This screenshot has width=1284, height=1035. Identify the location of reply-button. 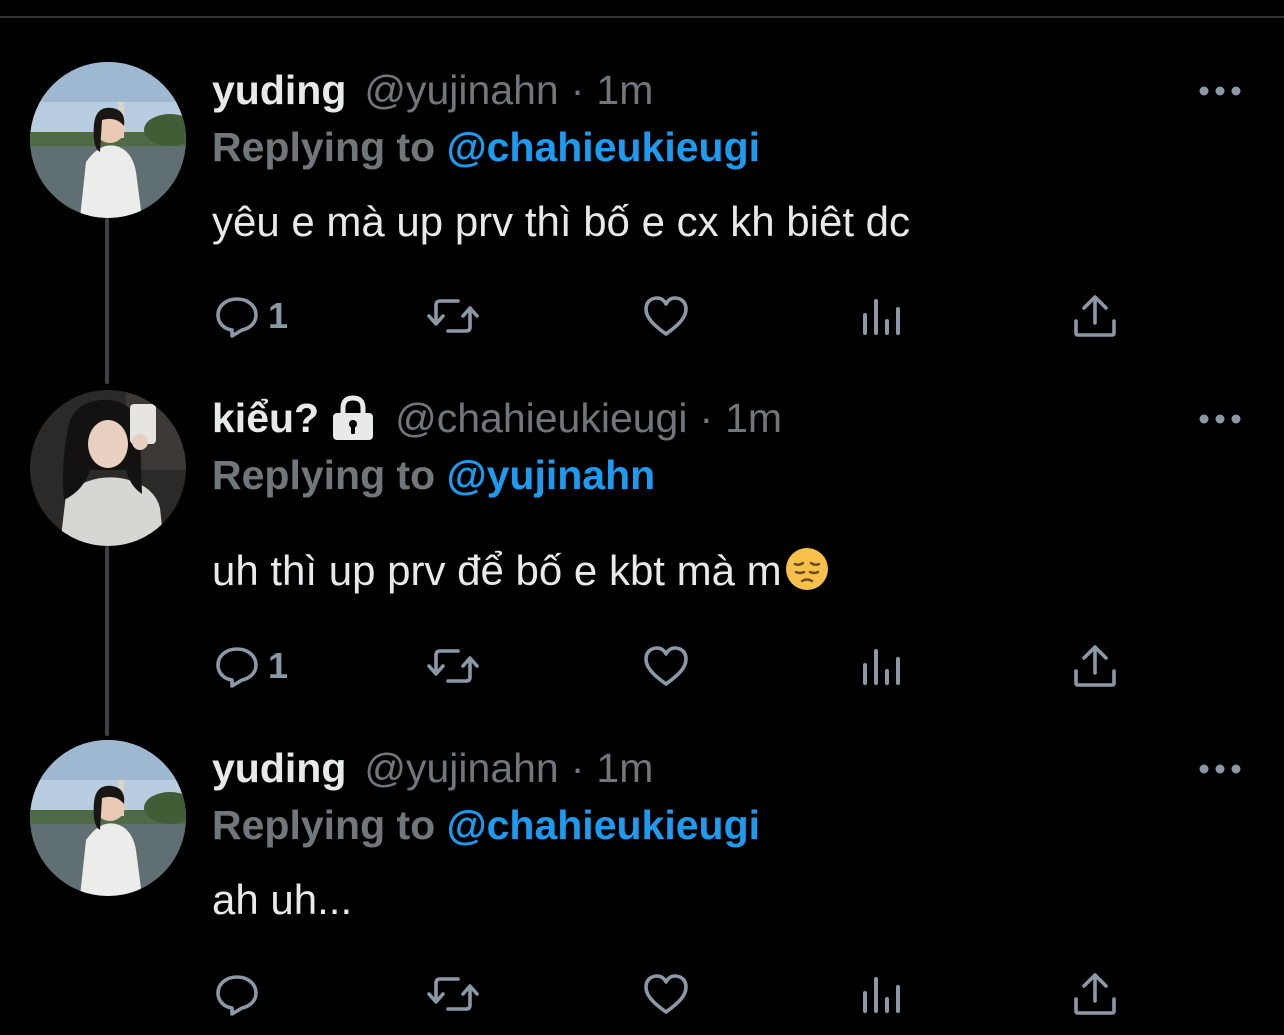
(241, 994).